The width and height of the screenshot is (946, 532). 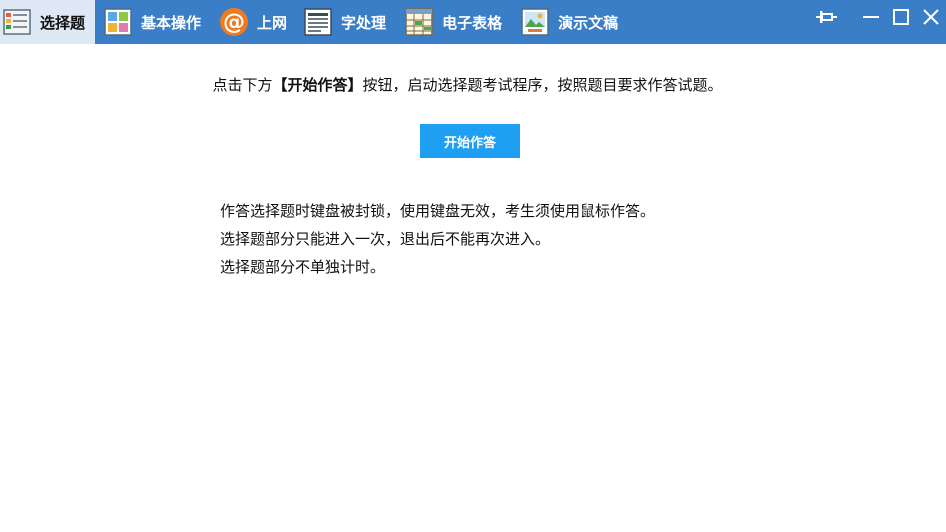 I want to click on tab-spreadsheet: 电子表格, so click(x=454, y=22).